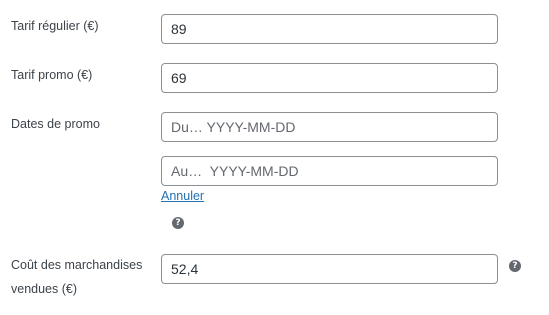 The width and height of the screenshot is (549, 315). What do you see at coordinates (44, 289) in the screenshot?
I see `cost-of-goods-label-line2: vendues (€)` at bounding box center [44, 289].